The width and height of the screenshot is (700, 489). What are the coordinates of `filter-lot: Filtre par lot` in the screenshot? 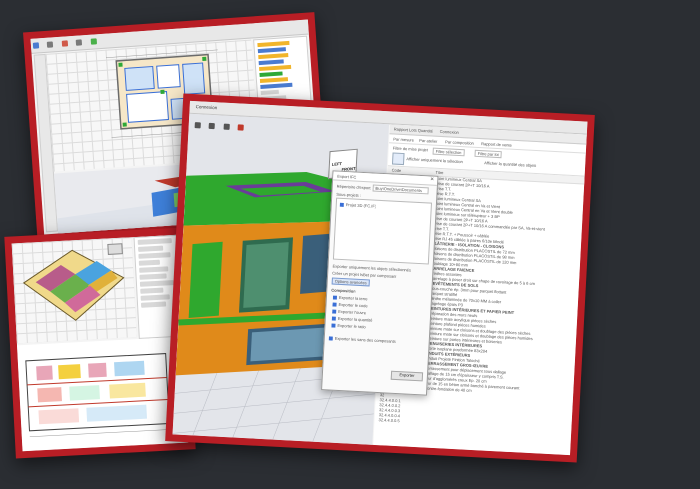 It's located at (488, 154).